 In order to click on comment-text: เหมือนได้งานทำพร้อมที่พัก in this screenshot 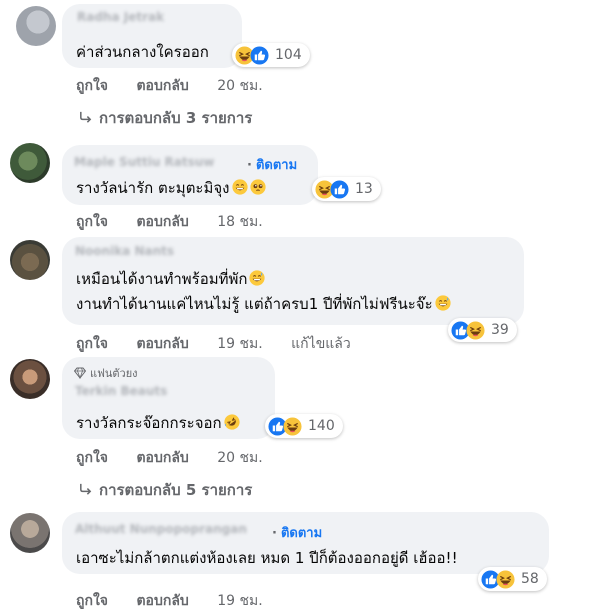, I will do `click(170, 279)`.